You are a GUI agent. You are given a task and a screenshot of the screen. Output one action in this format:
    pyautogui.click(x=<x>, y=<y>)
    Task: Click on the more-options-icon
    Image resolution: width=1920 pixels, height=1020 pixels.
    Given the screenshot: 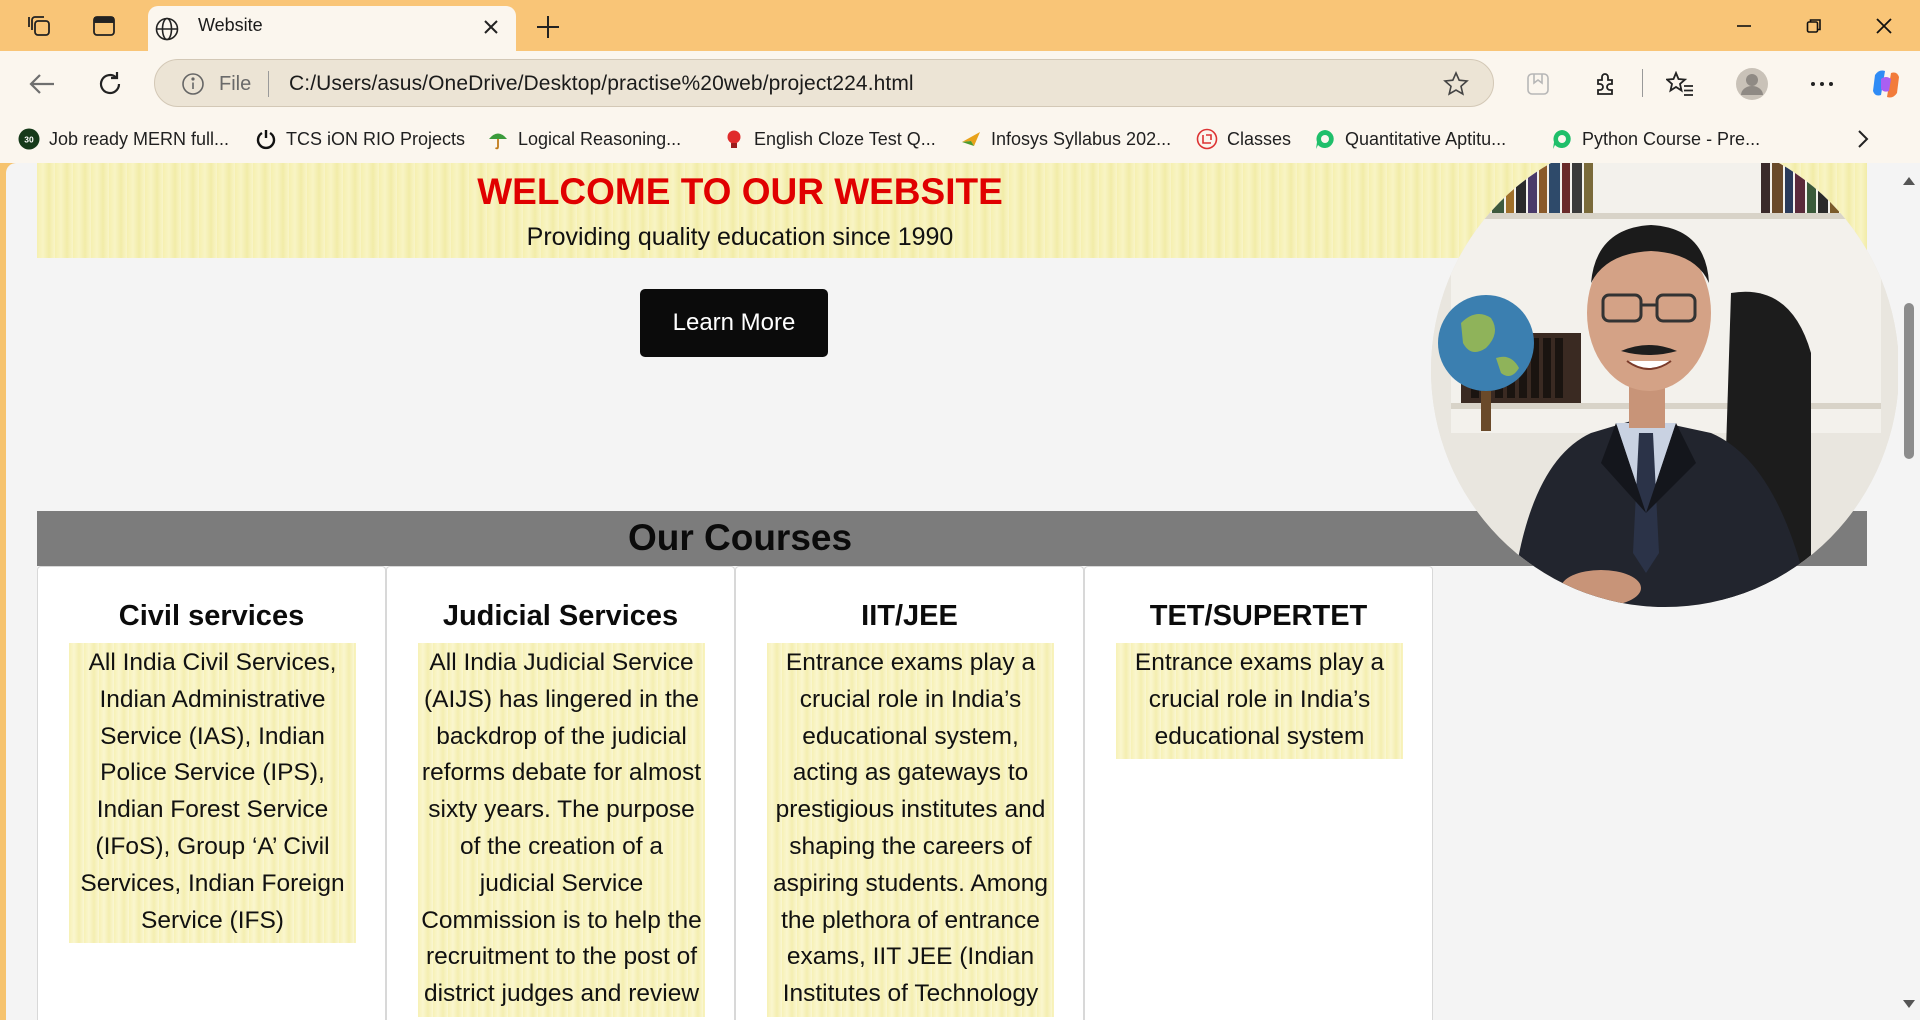 What is the action you would take?
    pyautogui.click(x=1822, y=84)
    